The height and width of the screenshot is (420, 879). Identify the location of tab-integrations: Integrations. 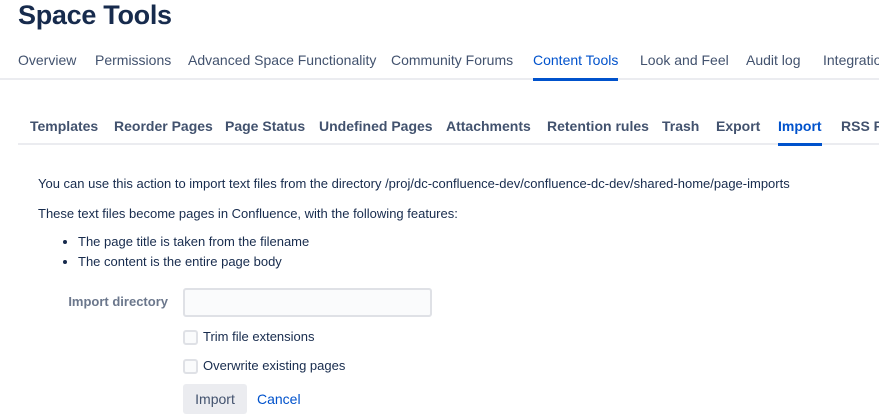
(851, 65).